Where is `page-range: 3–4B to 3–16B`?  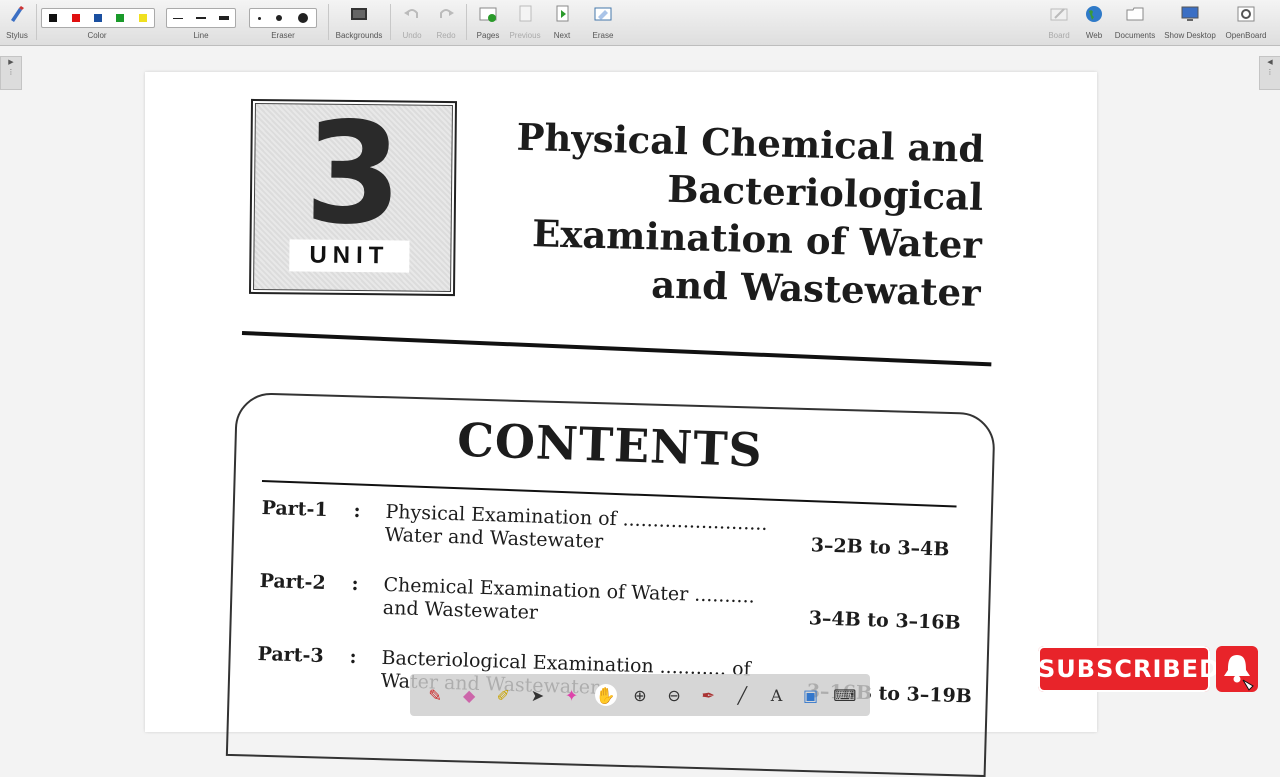
page-range: 3–4B to 3–16B is located at coordinates (884, 621).